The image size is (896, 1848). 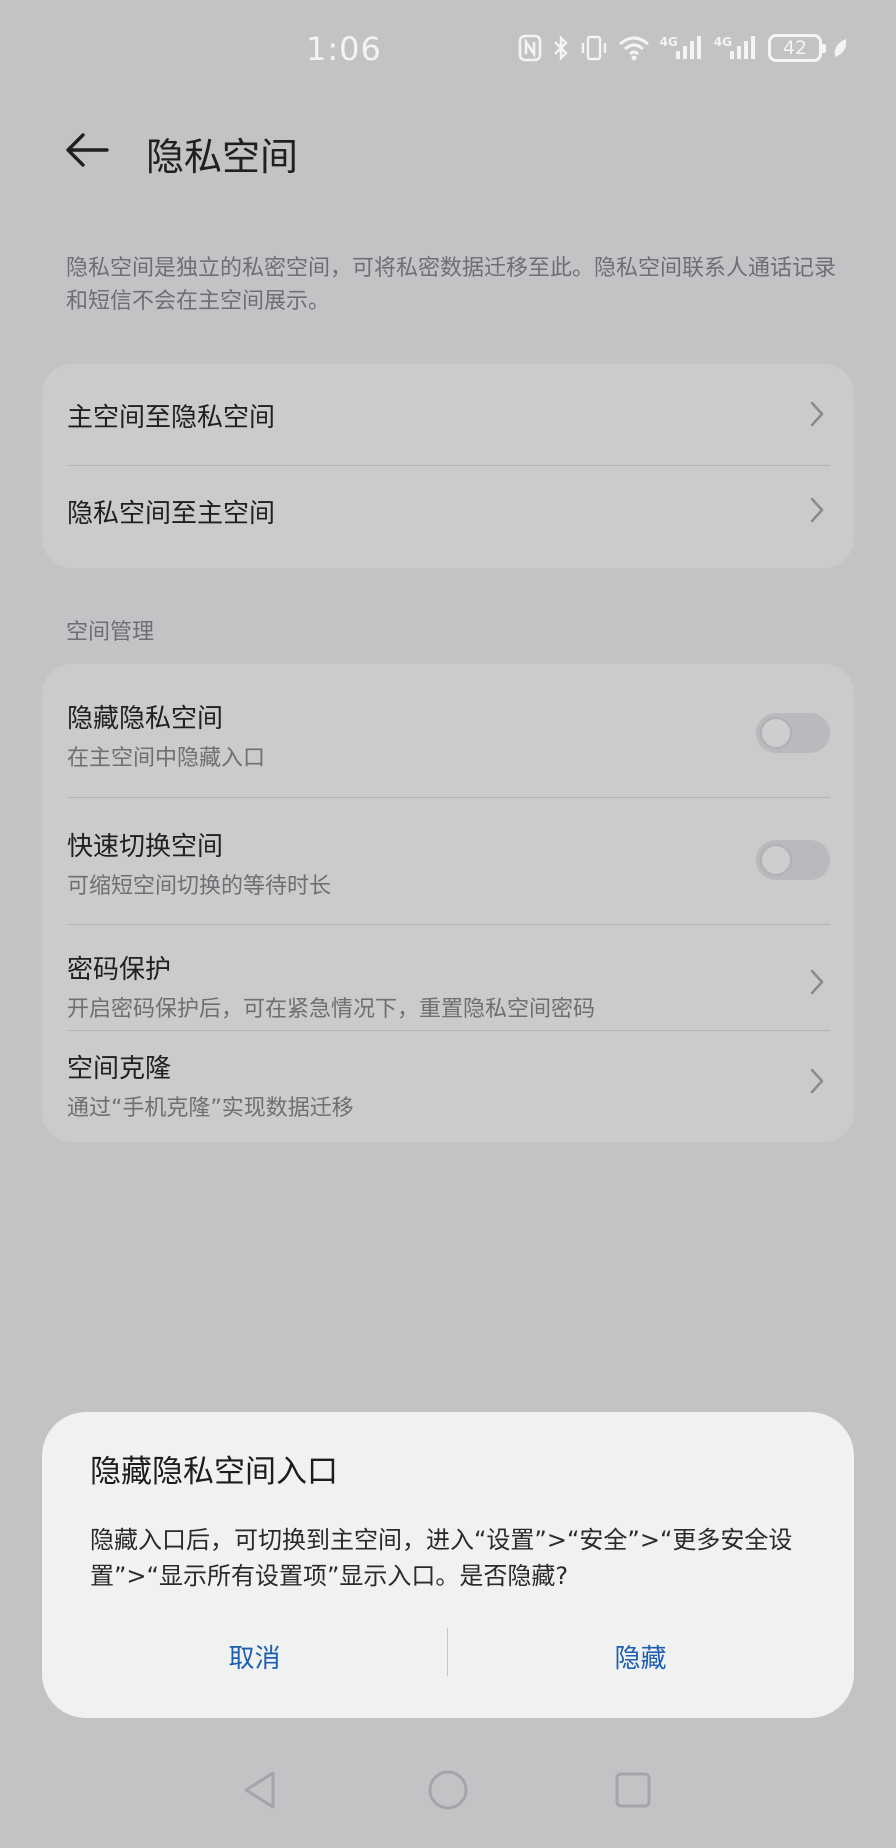 What do you see at coordinates (171, 418) in the screenshot?
I see `row-title: 主空间至隐私空间` at bounding box center [171, 418].